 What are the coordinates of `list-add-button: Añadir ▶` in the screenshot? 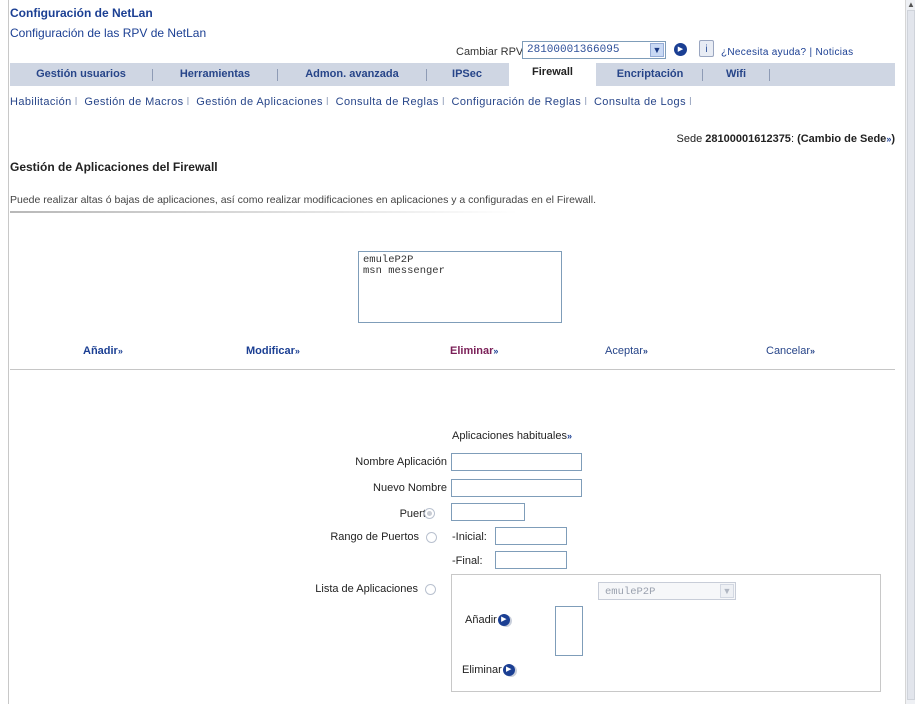 It's located at (487, 620).